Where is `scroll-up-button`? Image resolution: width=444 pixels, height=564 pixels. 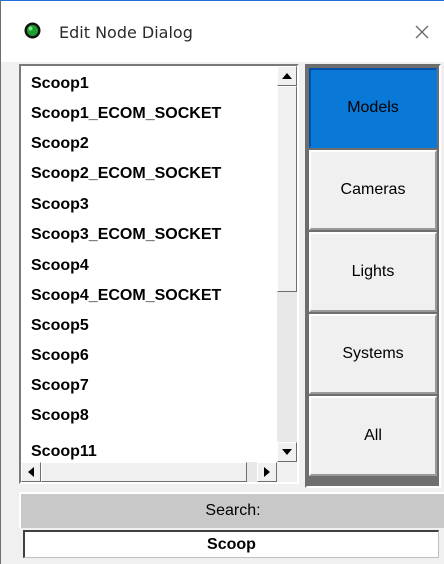 scroll-up-button is located at coordinates (287, 76).